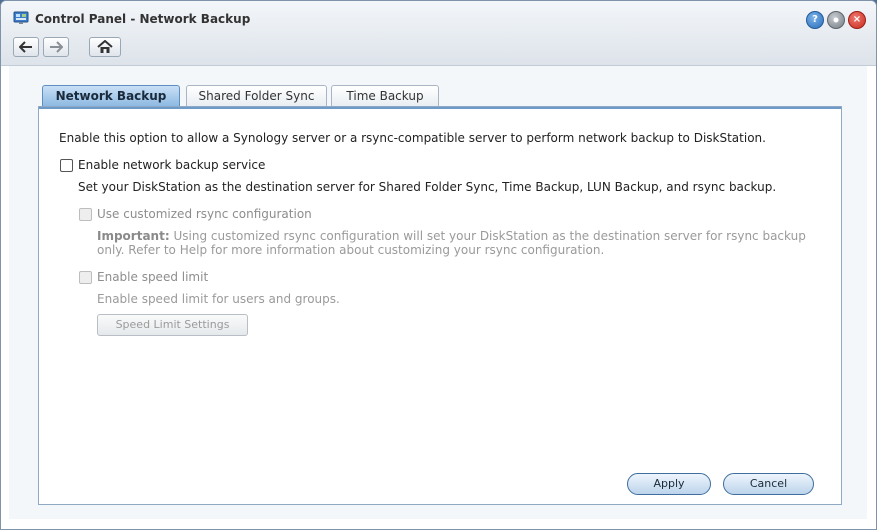 Image resolution: width=877 pixels, height=530 pixels. I want to click on apply-button: Apply, so click(669, 484).